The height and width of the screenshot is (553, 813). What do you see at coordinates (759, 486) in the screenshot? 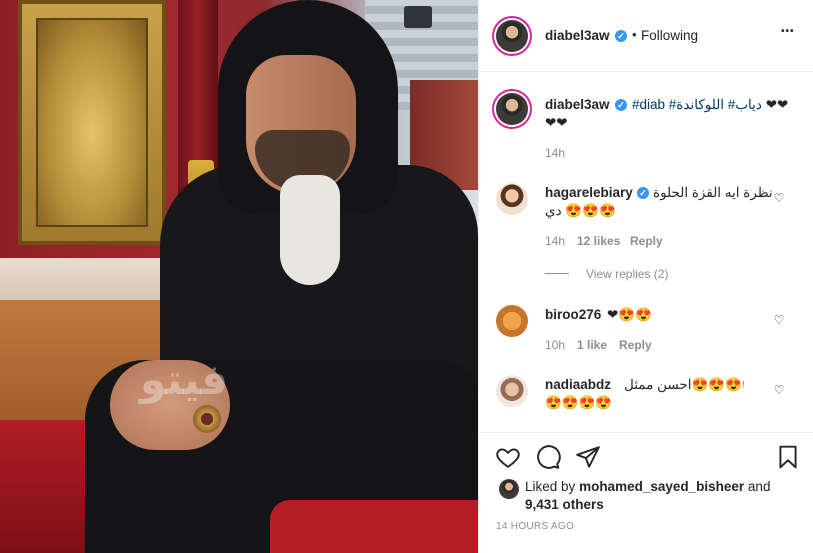
I see `likes-and: and` at bounding box center [759, 486].